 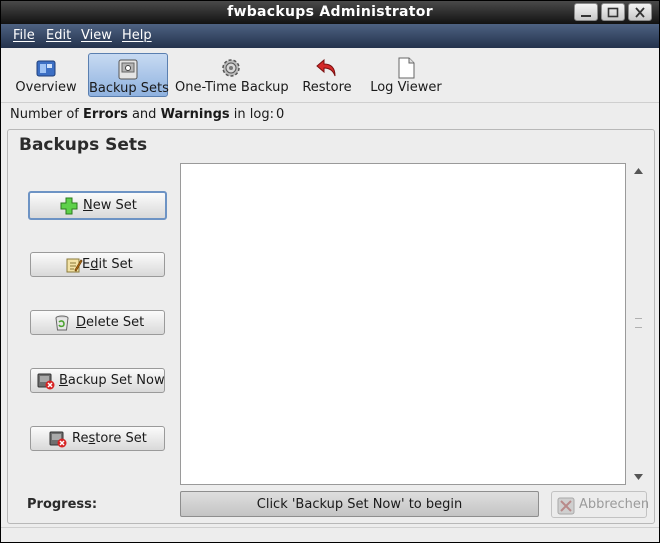 I want to click on menu-file: File, so click(x=24, y=35).